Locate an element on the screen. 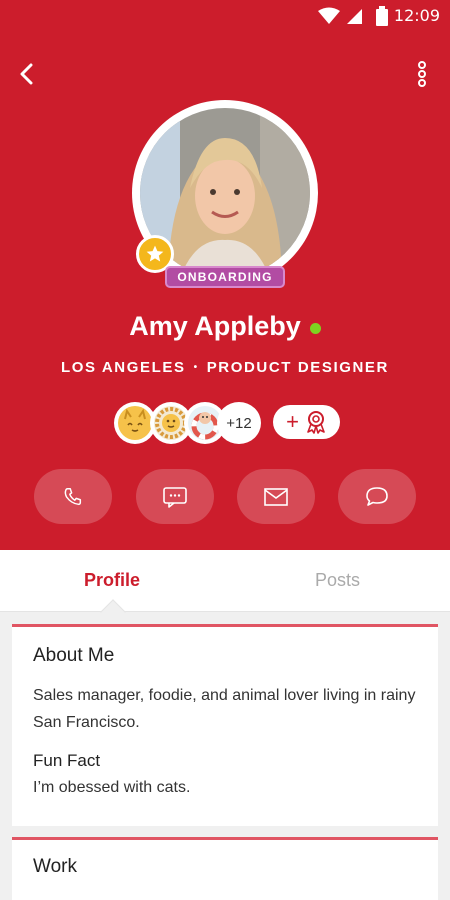 The width and height of the screenshot is (450, 900). award-ribbon-icon is located at coordinates (316, 422).